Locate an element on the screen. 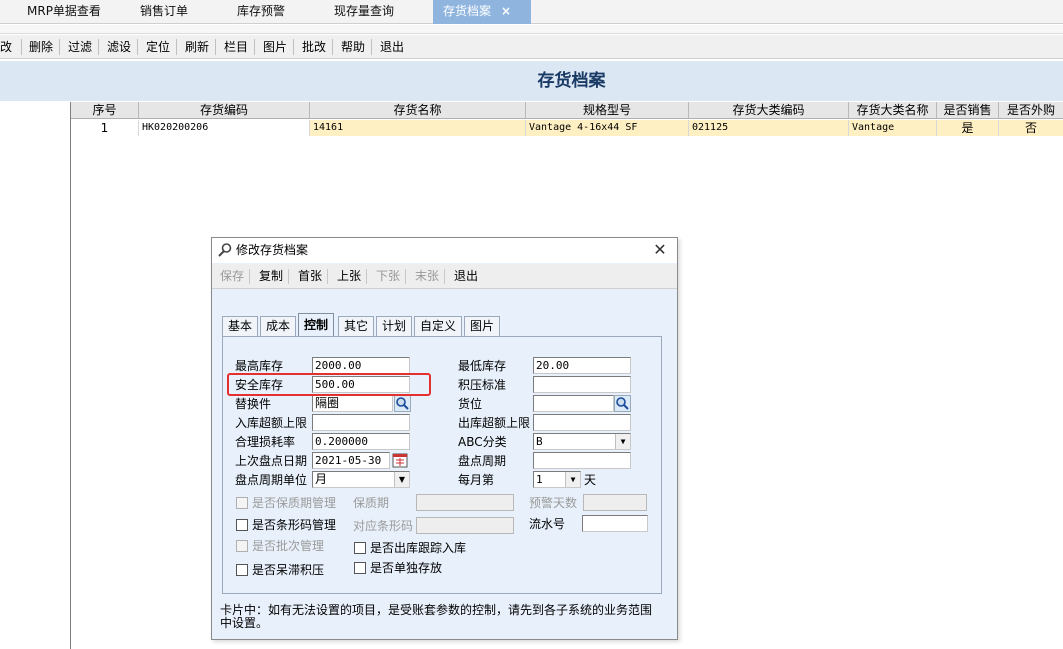 Image resolution: width=1063 pixels, height=649 pixels. cycle-unit-select: 月 ▼ is located at coordinates (361, 479).